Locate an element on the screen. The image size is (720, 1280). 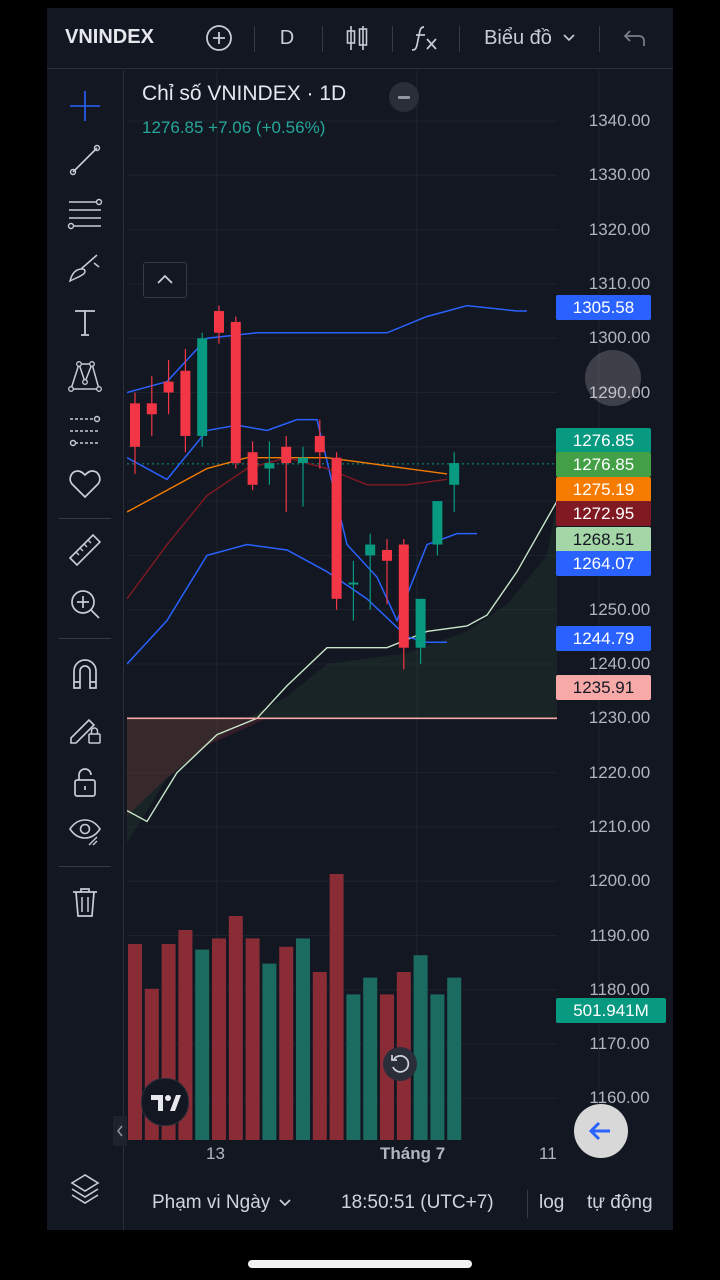
time-axis-label: 13 is located at coordinates (215, 1153).